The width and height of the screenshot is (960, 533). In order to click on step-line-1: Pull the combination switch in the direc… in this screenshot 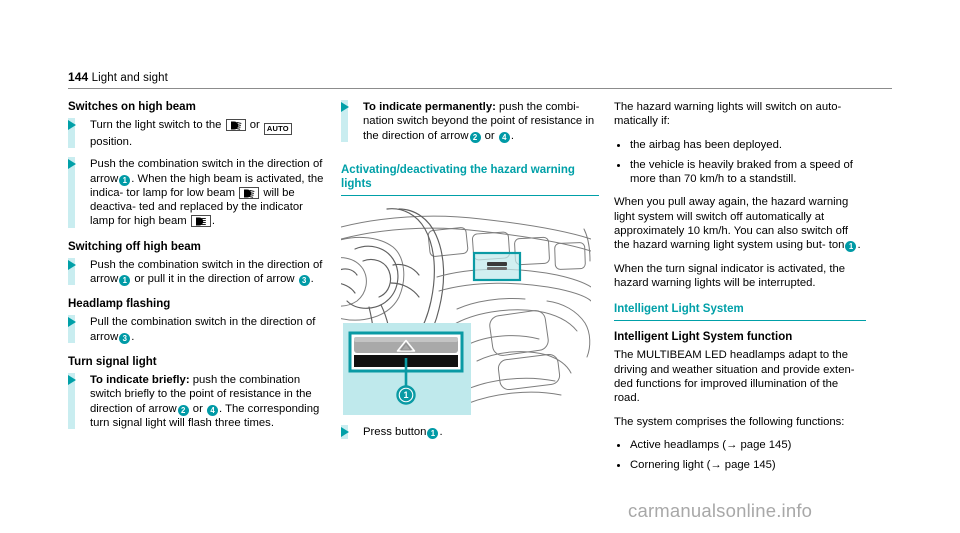, I will do `click(196, 322)`.